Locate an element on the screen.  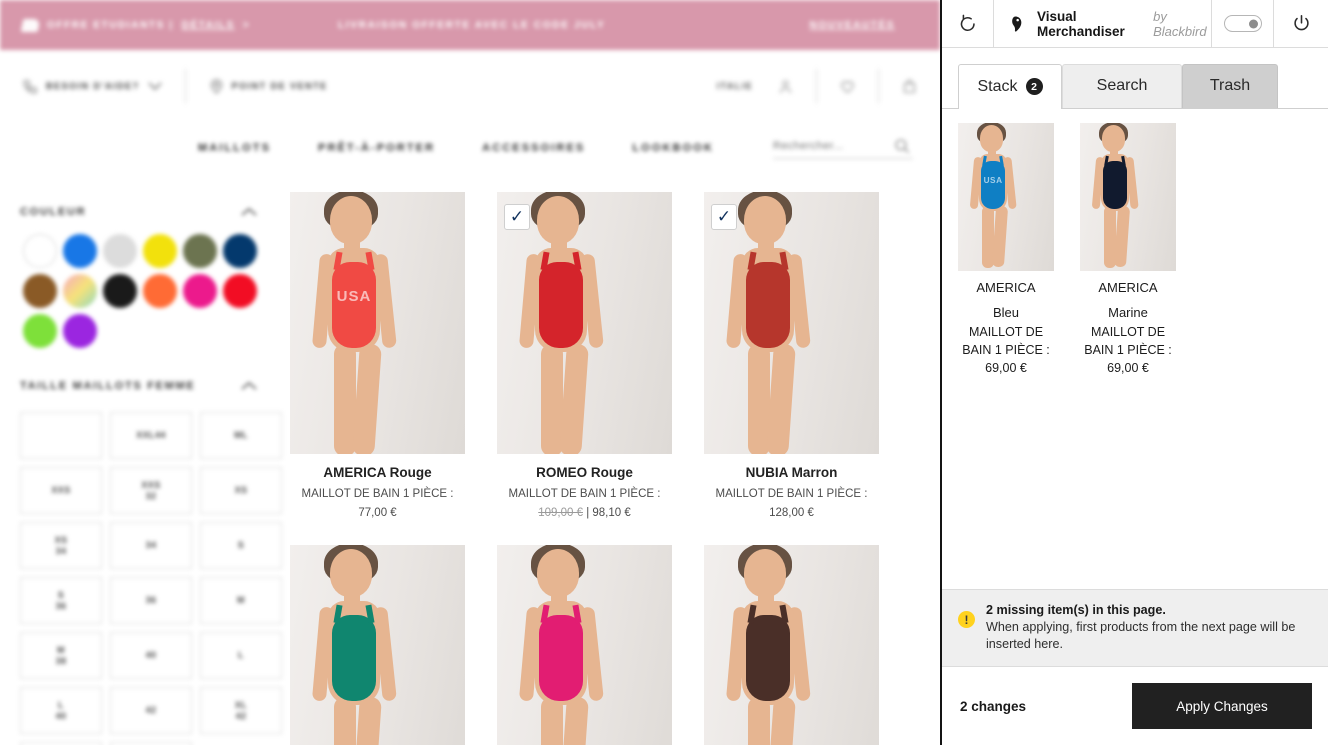
color-swatch-blanc is located at coordinates (40, 251).